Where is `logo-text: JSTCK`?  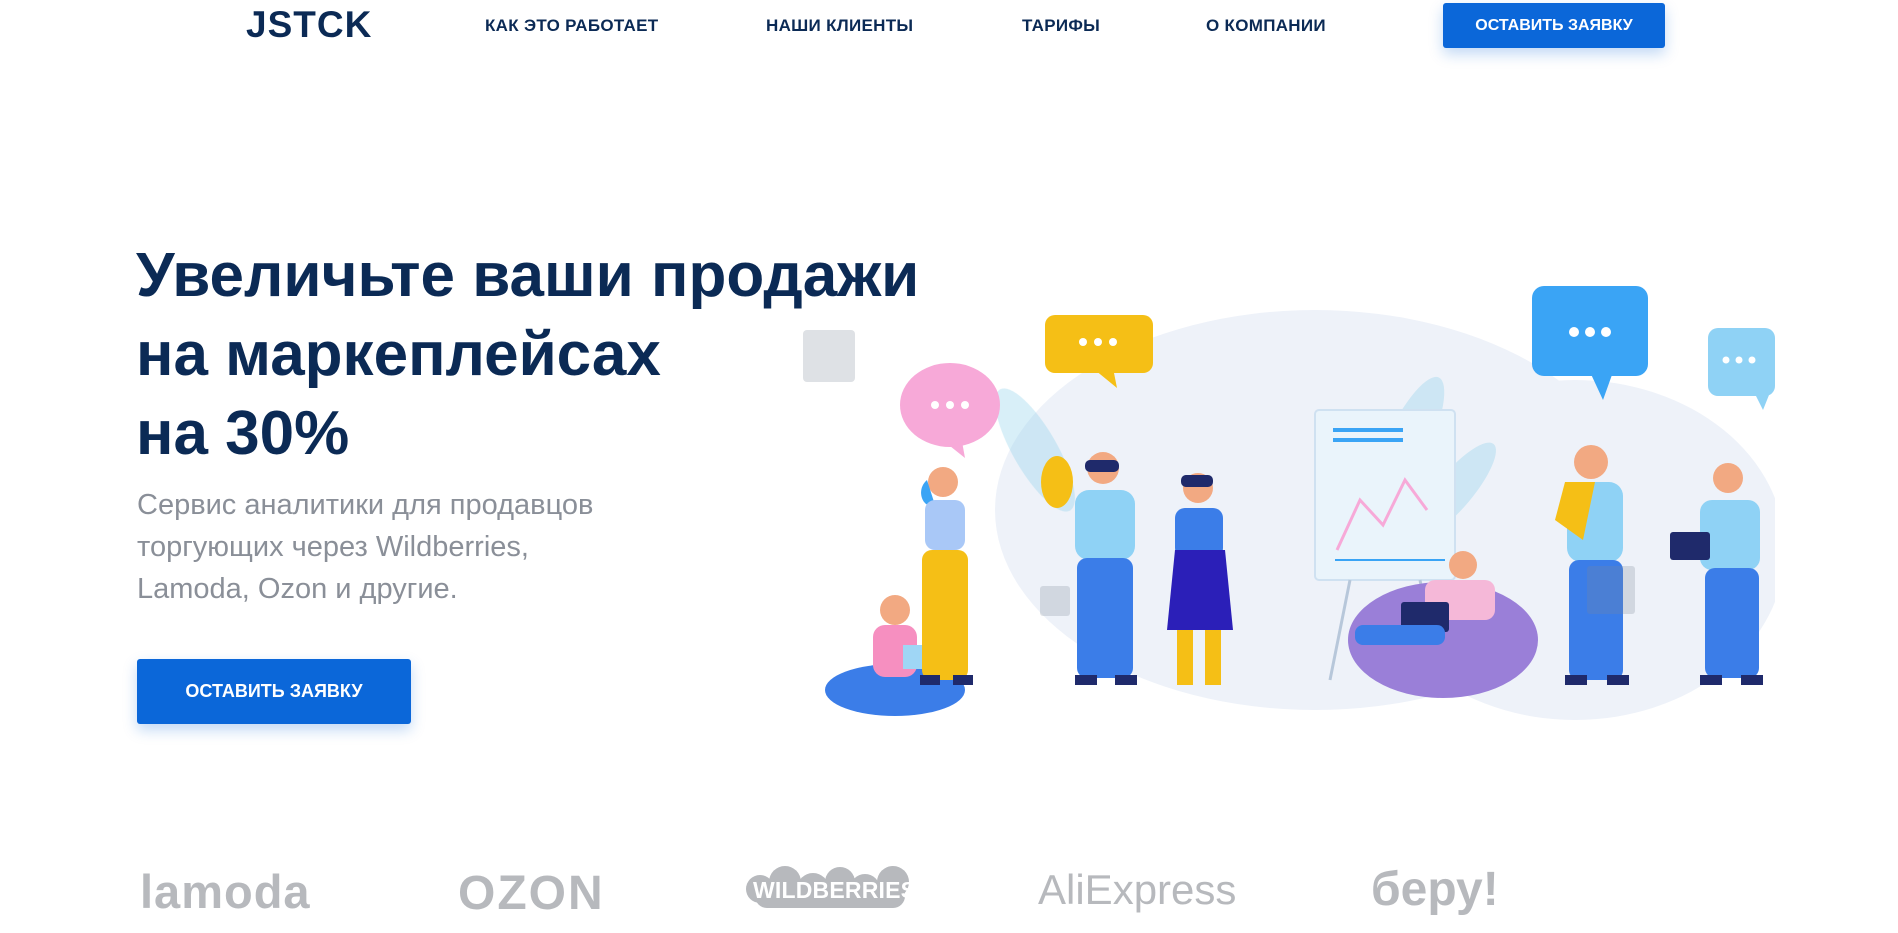 logo-text: JSTCK is located at coordinates (309, 24).